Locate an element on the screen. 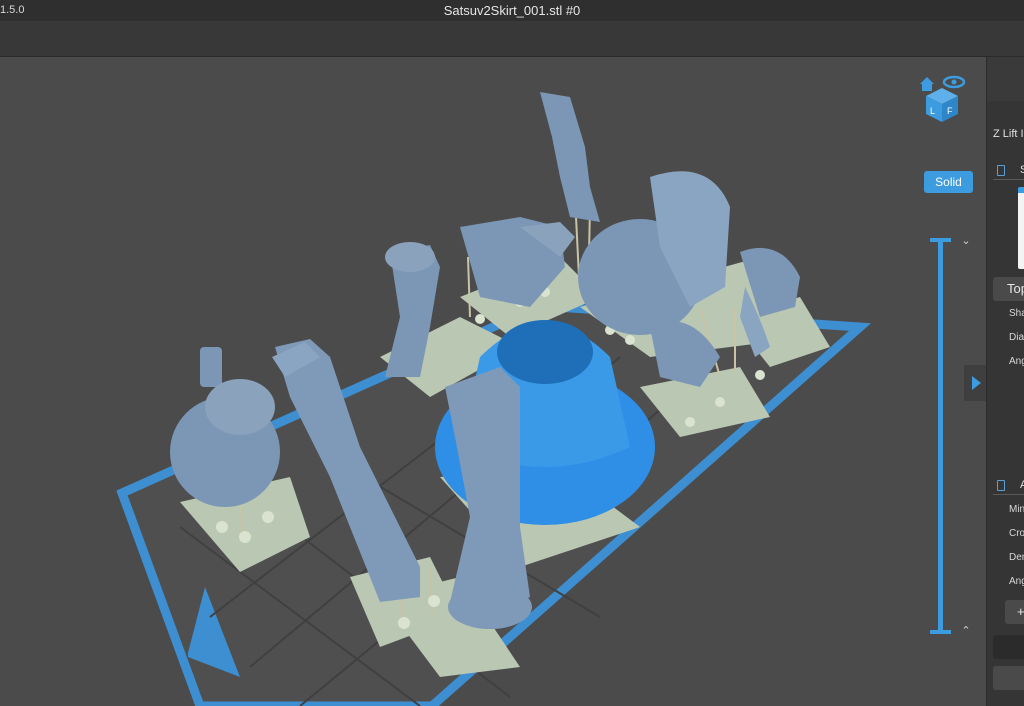 This screenshot has height=706, width=1024. svg-text: F is located at coordinates (950, 111).